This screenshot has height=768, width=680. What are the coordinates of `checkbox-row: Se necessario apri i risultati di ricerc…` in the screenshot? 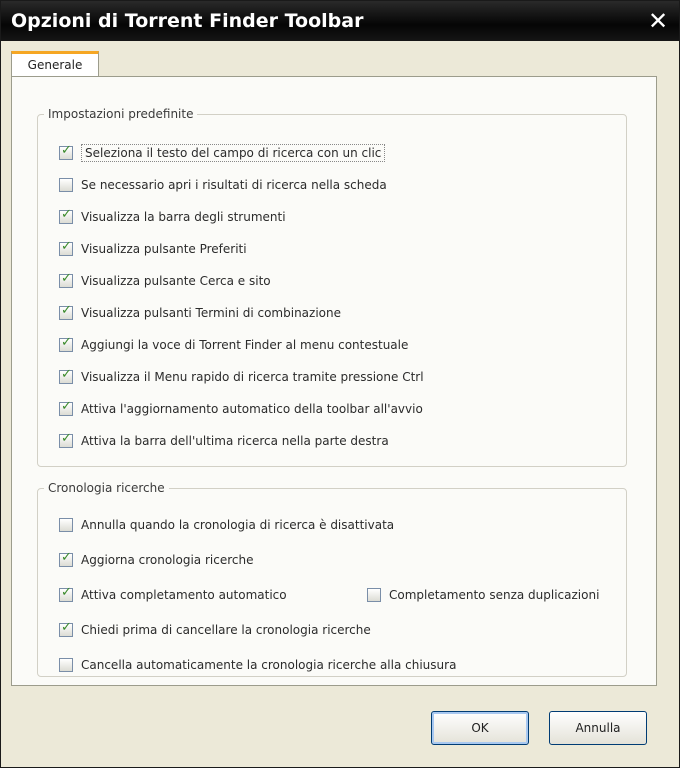 It's located at (223, 185).